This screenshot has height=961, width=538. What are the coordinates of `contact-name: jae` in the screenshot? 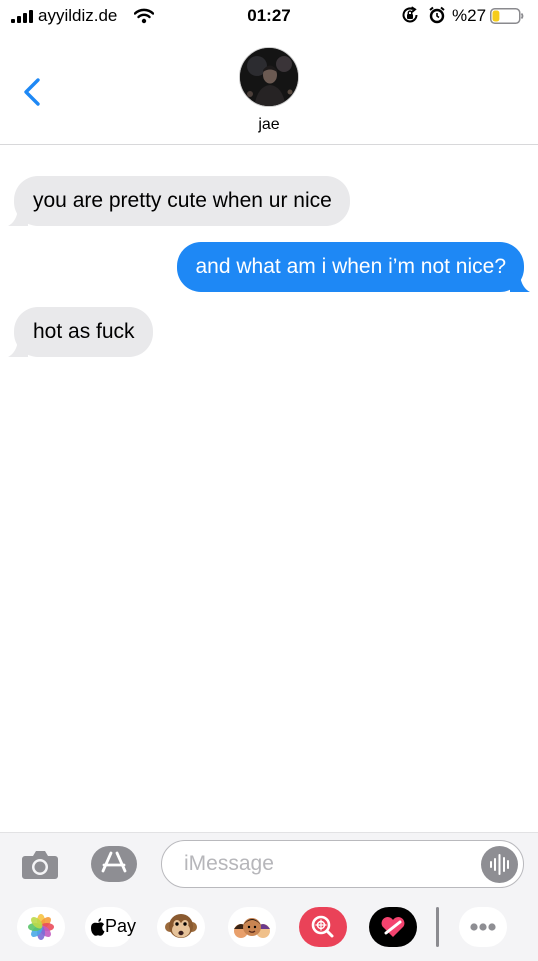 It's located at (269, 125).